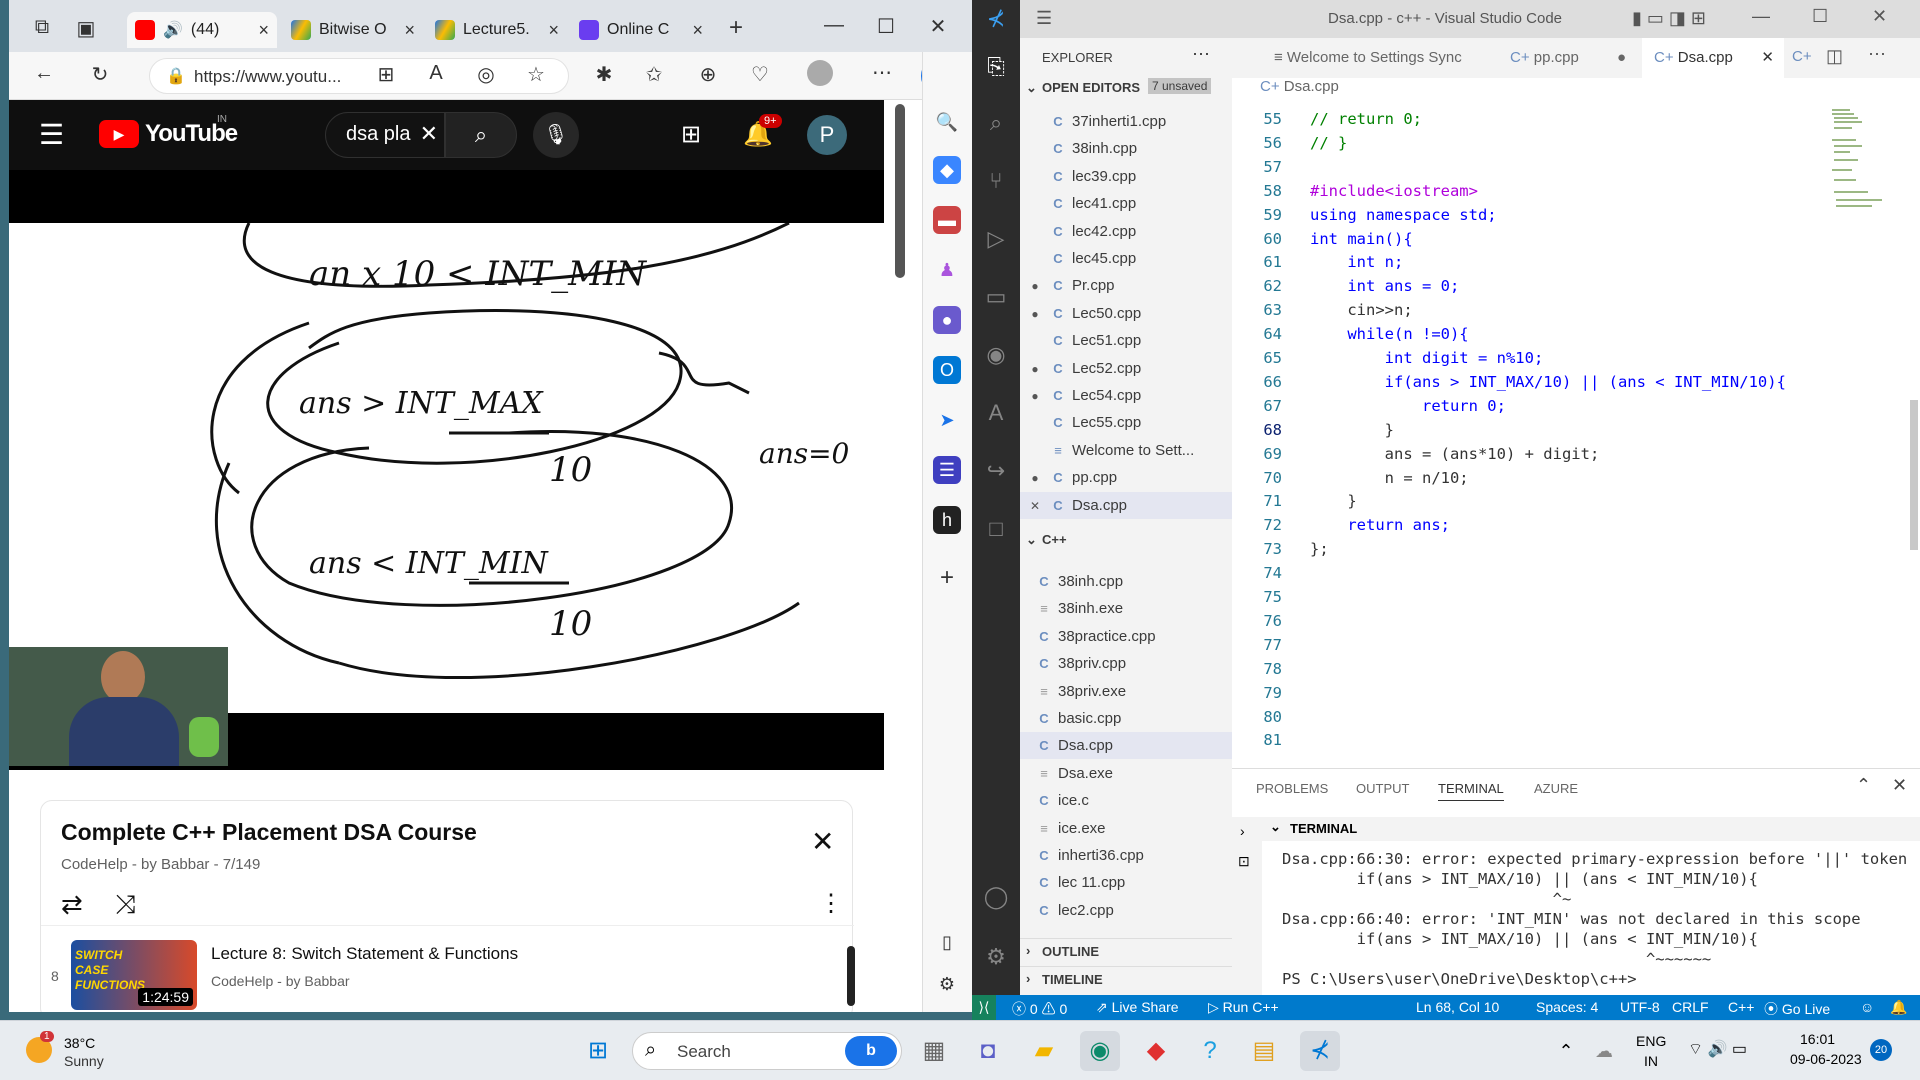 Image resolution: width=1920 pixels, height=1080 pixels. What do you see at coordinates (1741, 1007) in the screenshot?
I see `language-status: C++` at bounding box center [1741, 1007].